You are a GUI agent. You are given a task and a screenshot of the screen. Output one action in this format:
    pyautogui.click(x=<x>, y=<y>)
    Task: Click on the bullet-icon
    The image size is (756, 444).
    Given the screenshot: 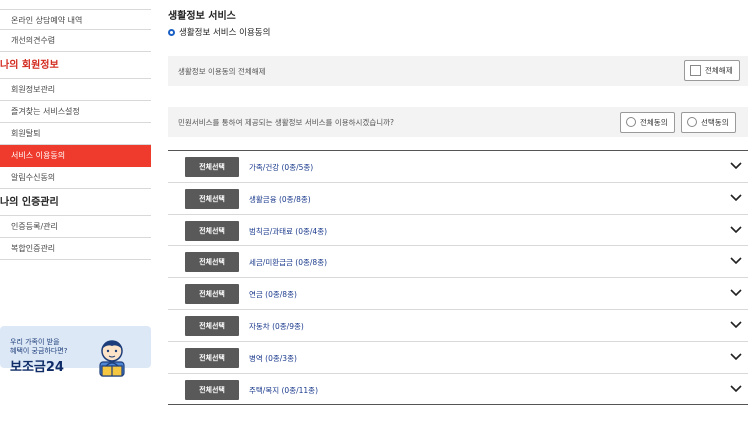 What is the action you would take?
    pyautogui.click(x=171, y=32)
    